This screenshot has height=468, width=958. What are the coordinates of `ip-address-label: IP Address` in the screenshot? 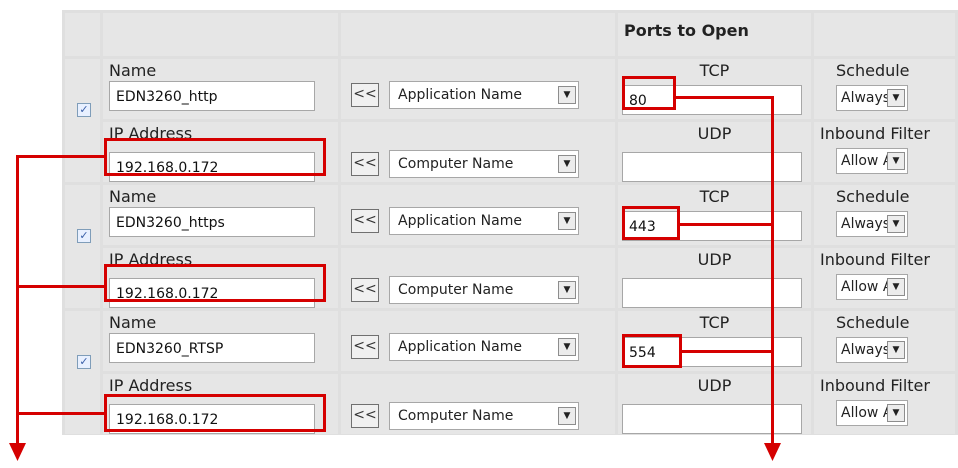 It's located at (151, 385).